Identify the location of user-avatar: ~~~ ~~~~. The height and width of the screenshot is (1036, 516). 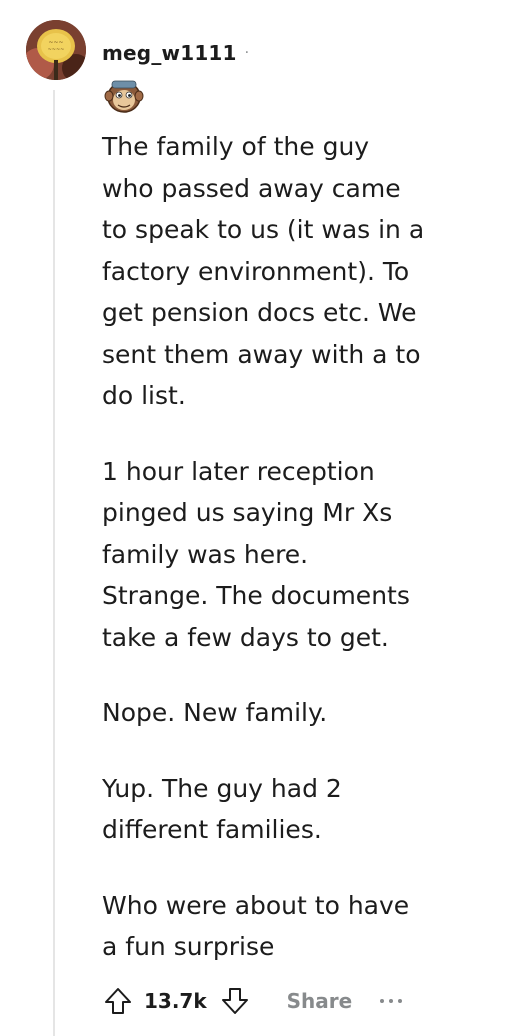
(56, 50).